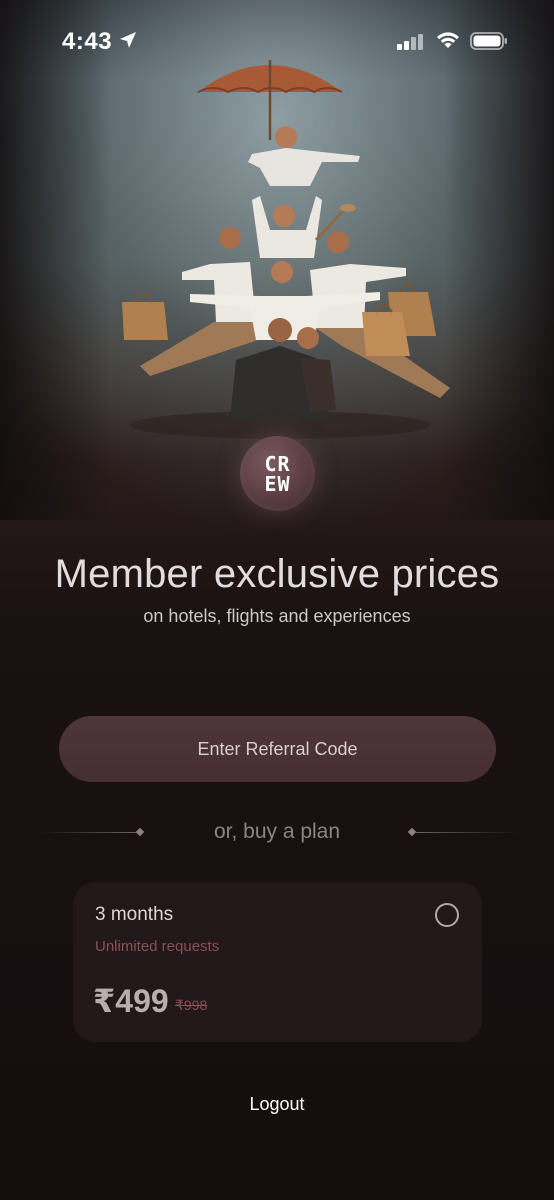  Describe the element at coordinates (277, 1104) in the screenshot. I see `logout-button: Logout` at that location.